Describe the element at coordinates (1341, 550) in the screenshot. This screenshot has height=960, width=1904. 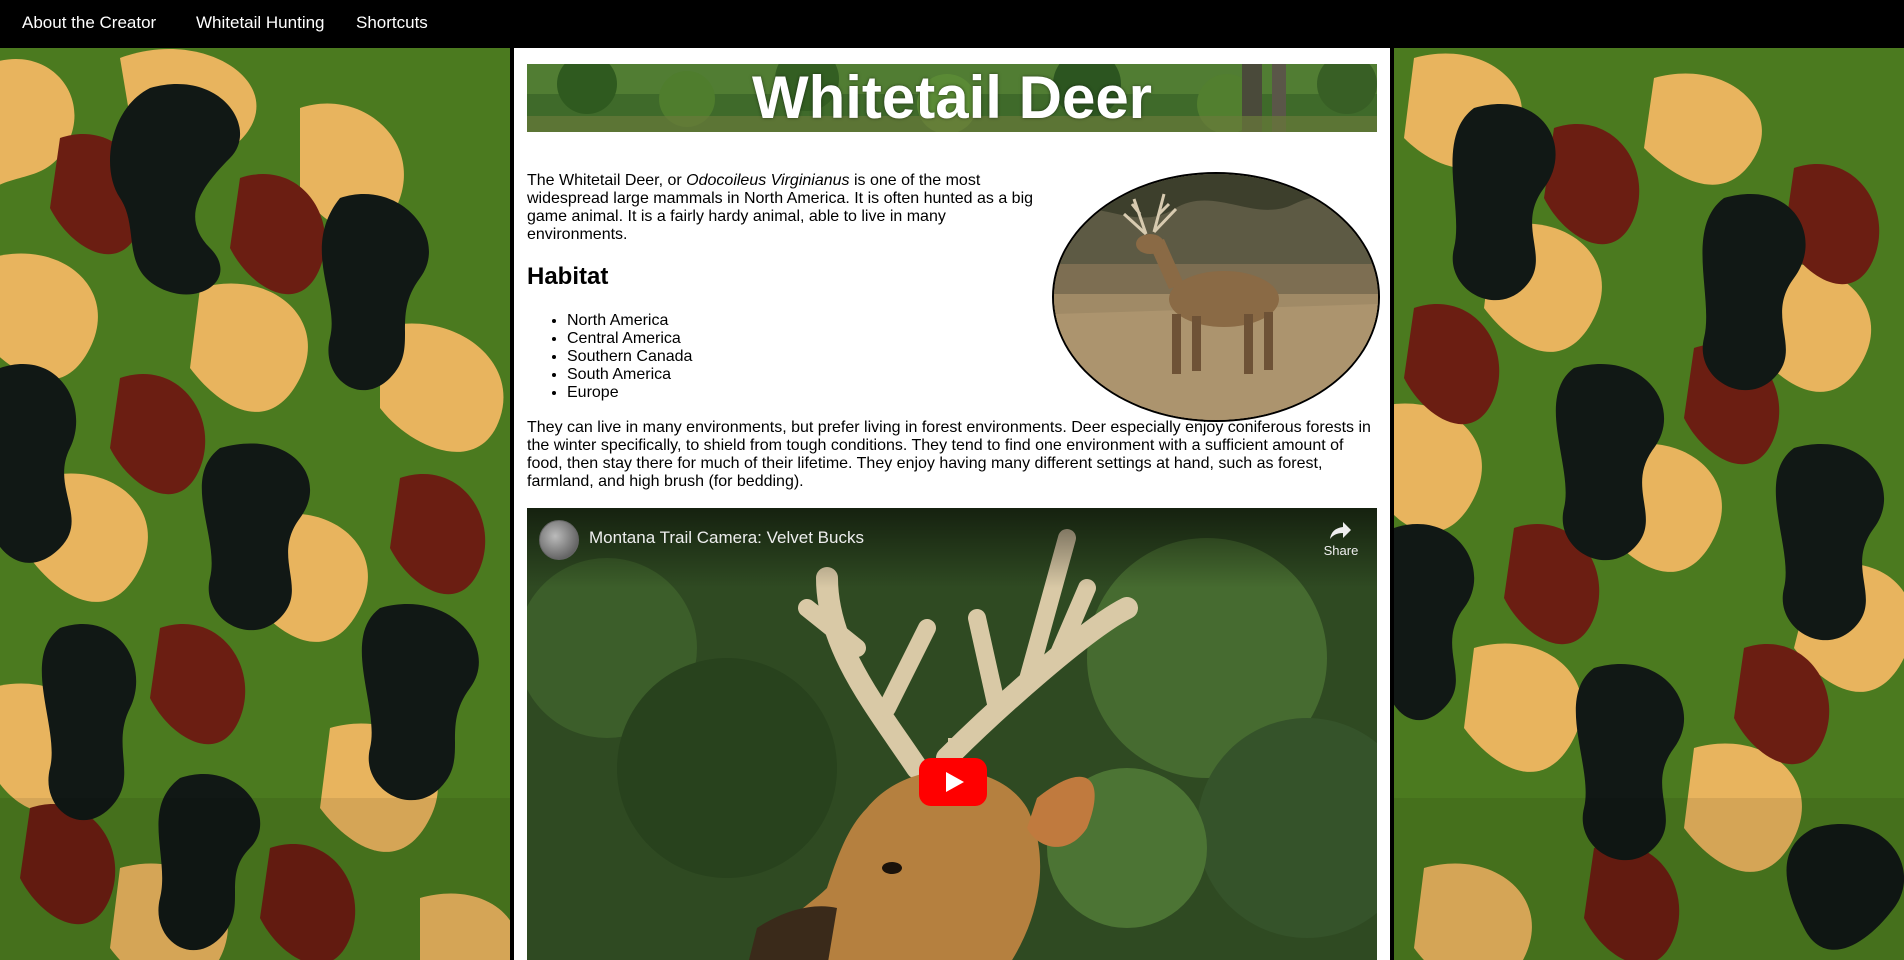
I see `share-label: Share` at that location.